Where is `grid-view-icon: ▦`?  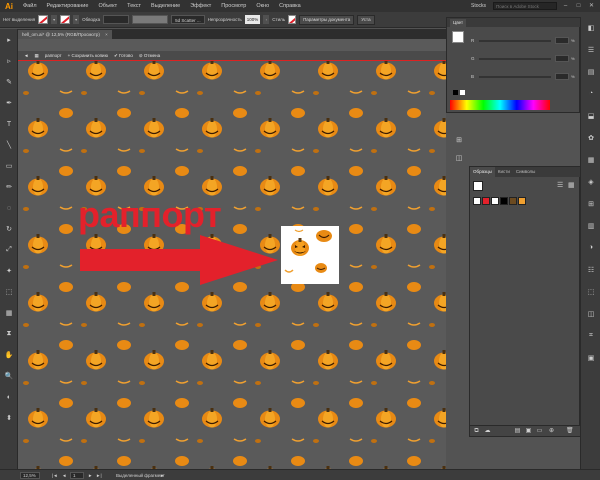
grid-view-icon: ▦ is located at coordinates (572, 185).